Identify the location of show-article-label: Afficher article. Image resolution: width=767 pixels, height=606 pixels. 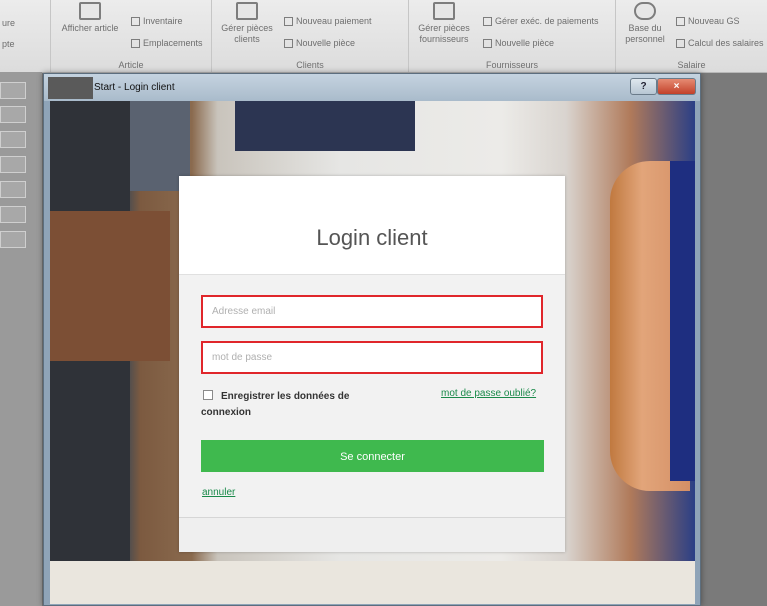
(90, 28).